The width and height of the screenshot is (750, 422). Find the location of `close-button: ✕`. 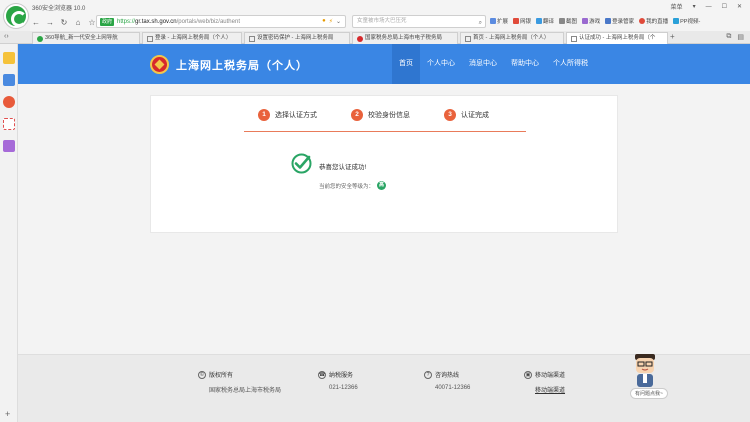

close-button: ✕ is located at coordinates (739, 6).